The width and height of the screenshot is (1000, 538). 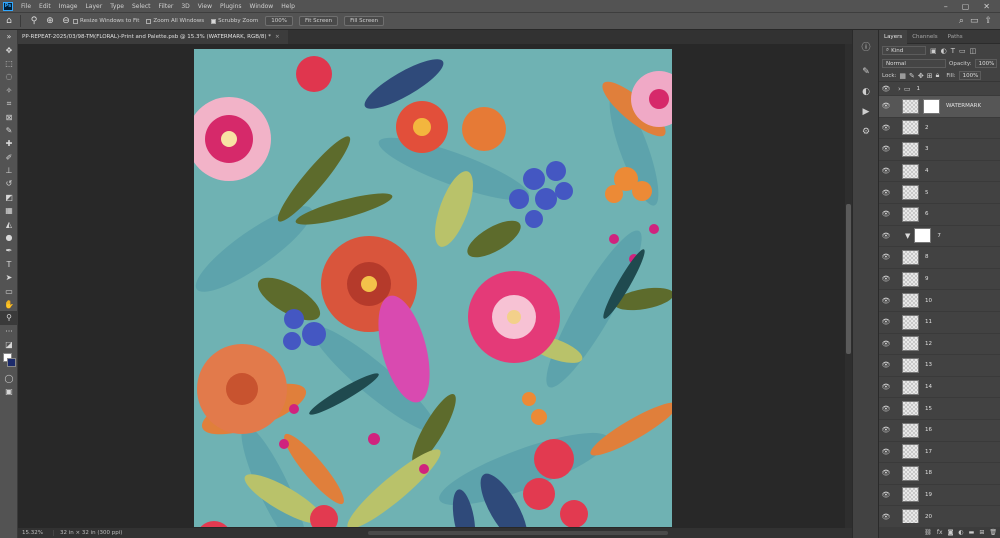 I want to click on add-mask-icon: ◙, so click(x=951, y=532).